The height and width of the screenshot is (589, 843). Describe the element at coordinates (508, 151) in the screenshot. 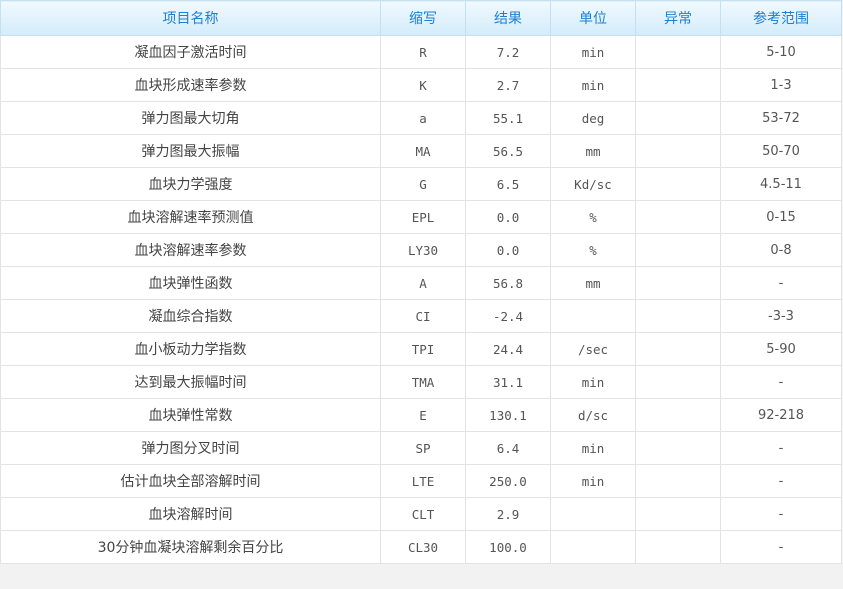

I see `cell-result: 56.5` at that location.